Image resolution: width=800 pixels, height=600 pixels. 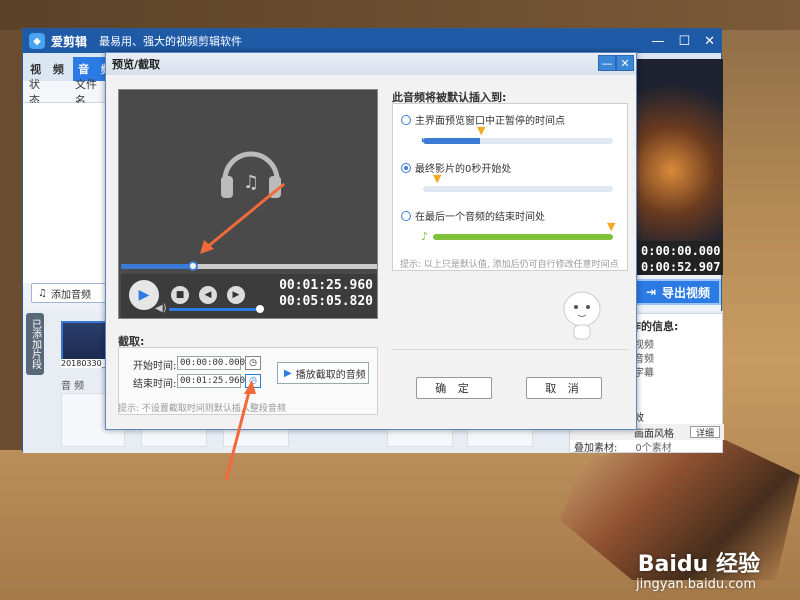 I want to click on app-titlebar: ◆ 爱剪辑 最易用、强大的视频剪辑软件 — ☐ ✕, so click(x=372, y=41).